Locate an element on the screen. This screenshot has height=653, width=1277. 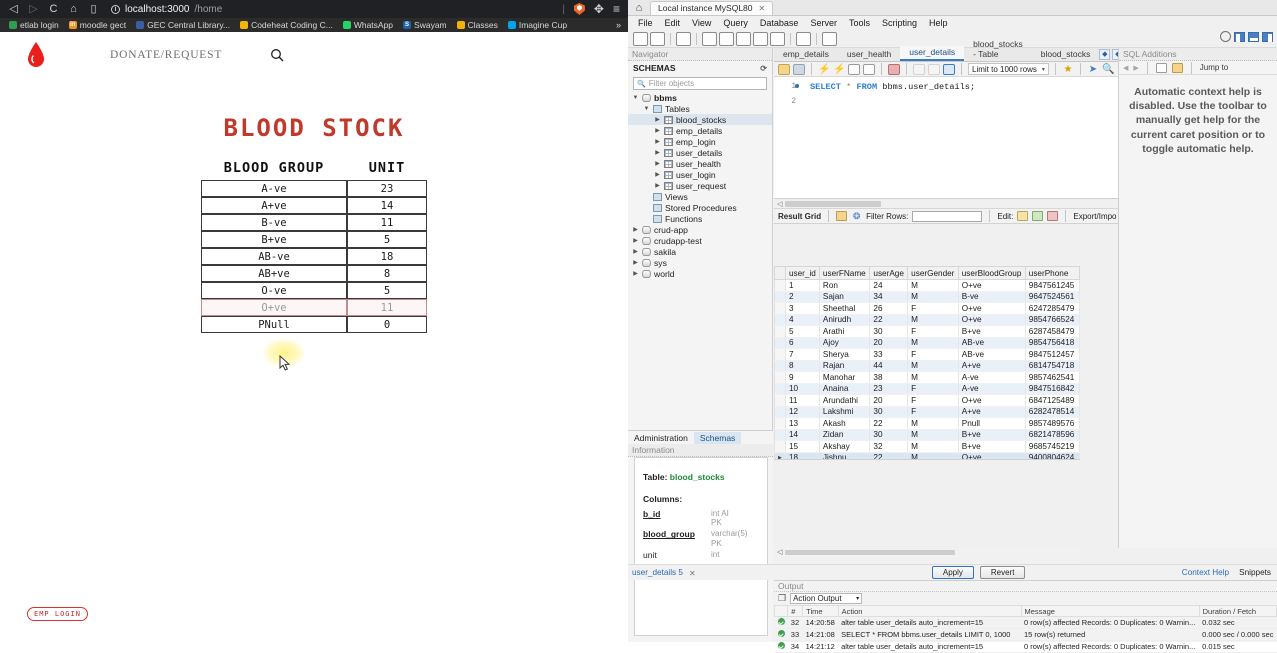
grid-cell: 10 is located at coordinates (802, 389).